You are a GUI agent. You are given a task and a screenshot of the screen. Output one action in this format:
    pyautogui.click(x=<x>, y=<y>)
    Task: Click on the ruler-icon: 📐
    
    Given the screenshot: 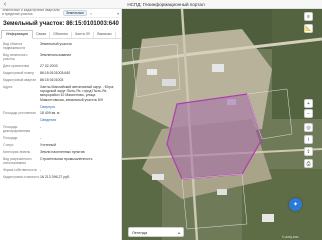 What is the action you would take?
    pyautogui.click(x=308, y=28)
    